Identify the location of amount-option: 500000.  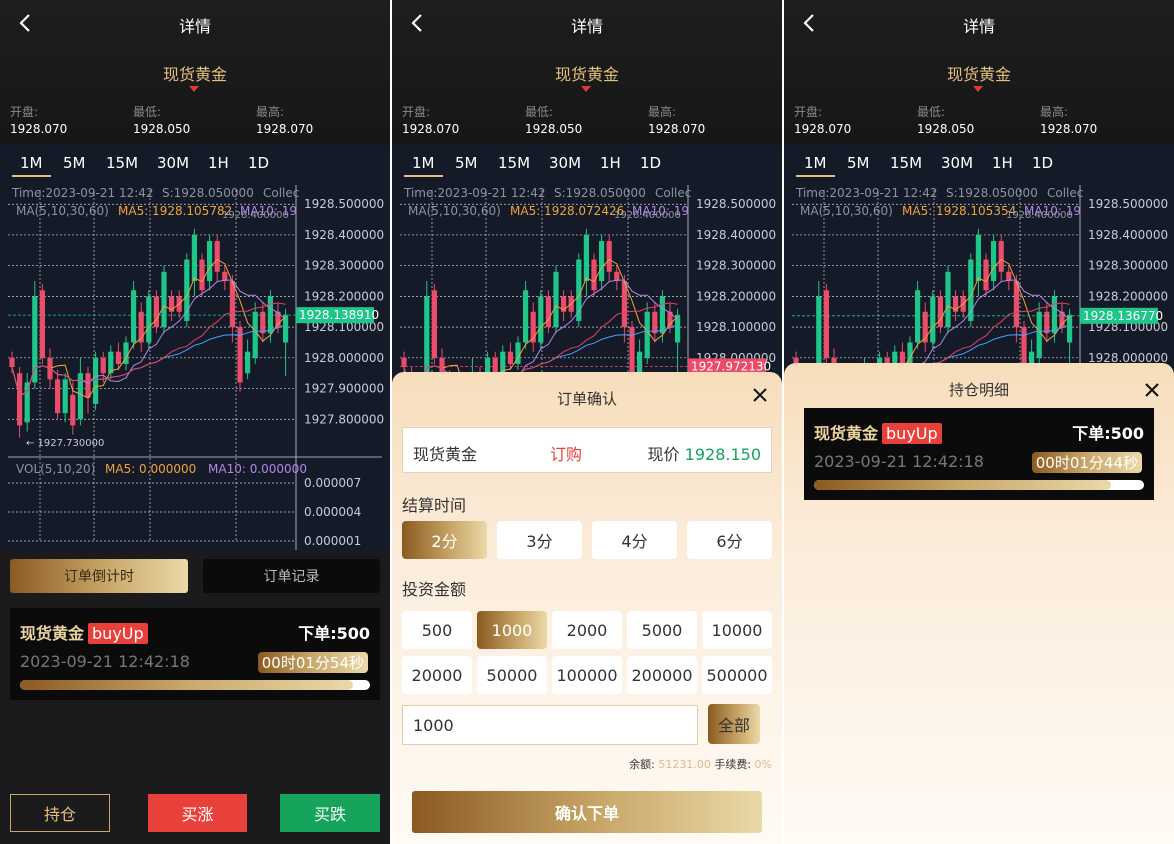
(737, 675).